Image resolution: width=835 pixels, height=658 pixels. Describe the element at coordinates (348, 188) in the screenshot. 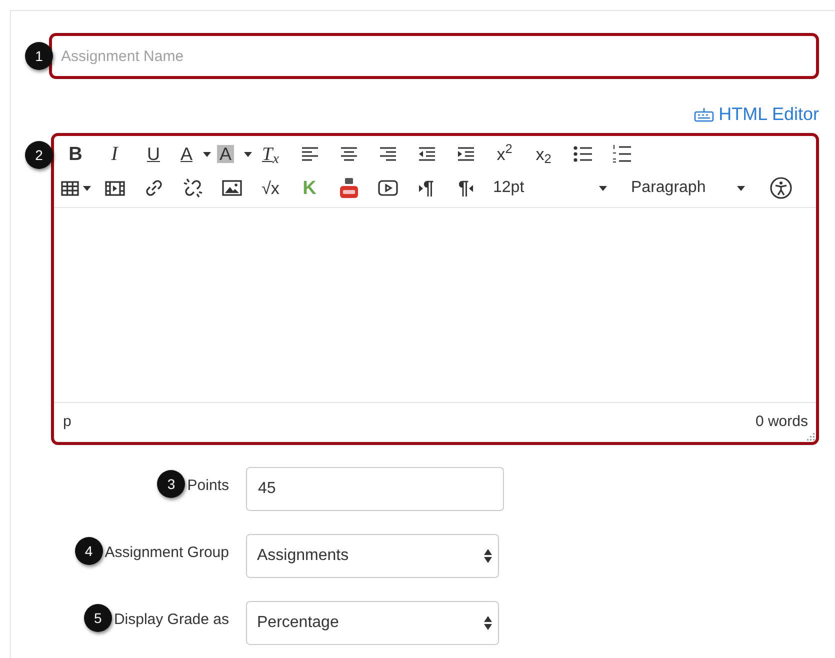

I see `video-logo-icon` at that location.